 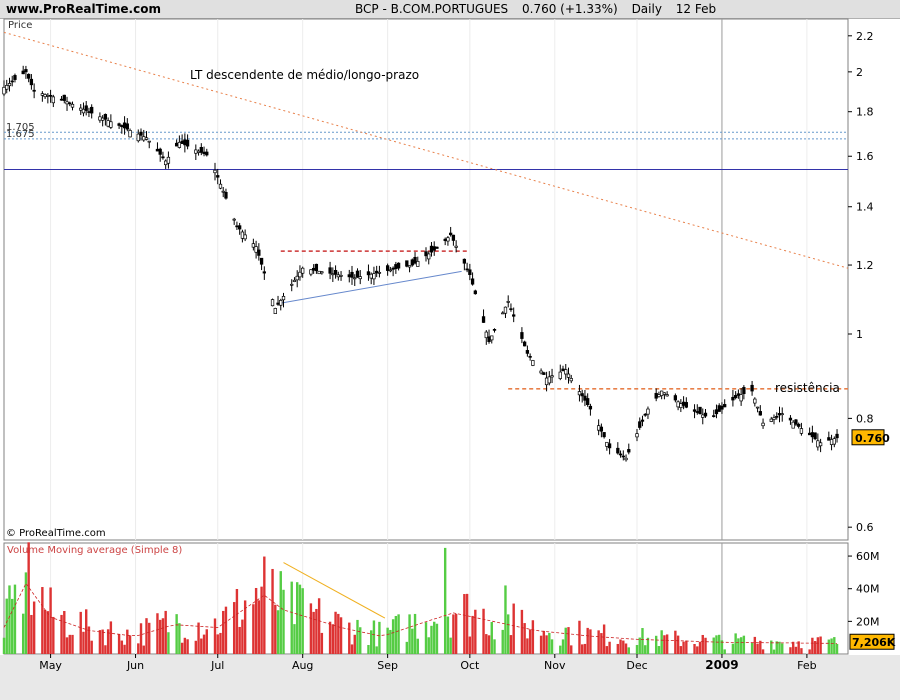 I want to click on price-tick-label: 1.8, so click(x=865, y=112).